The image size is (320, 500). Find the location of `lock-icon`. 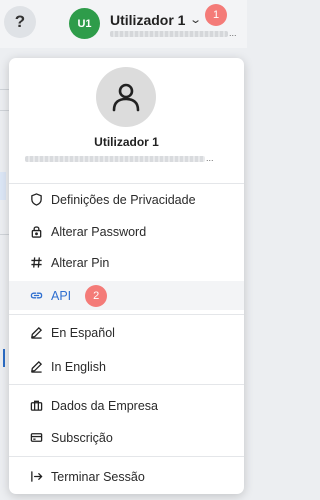

lock-icon is located at coordinates (36, 232).